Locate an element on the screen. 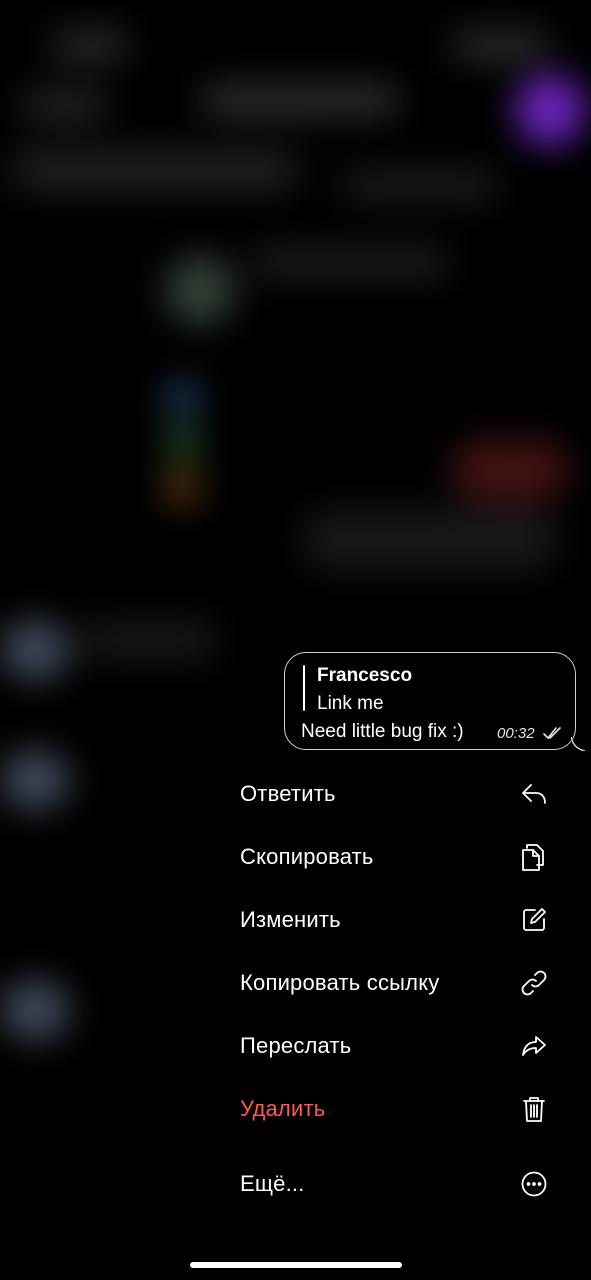 This screenshot has width=591, height=1280. double-check-icon is located at coordinates (553, 735).